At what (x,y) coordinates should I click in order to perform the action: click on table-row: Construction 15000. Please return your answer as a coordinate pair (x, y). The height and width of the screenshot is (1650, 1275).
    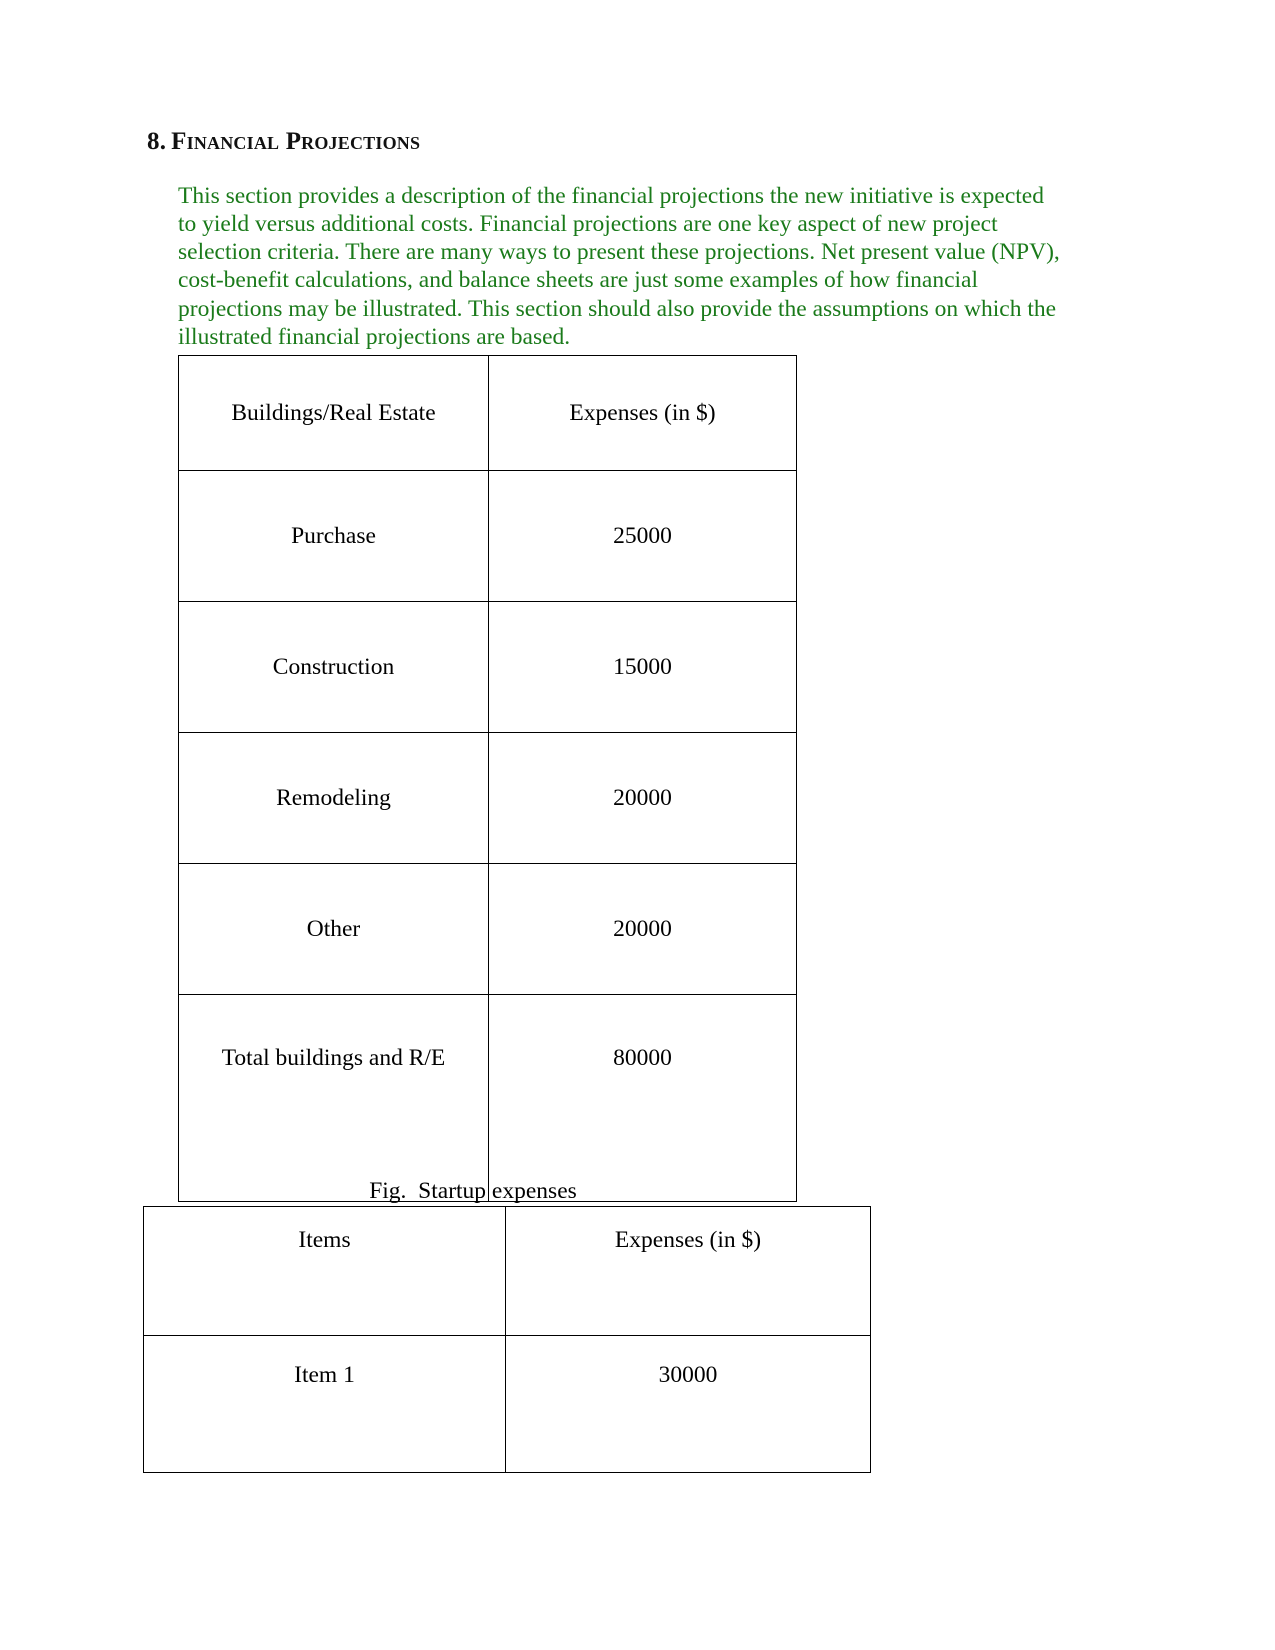
    Looking at the image, I should click on (487, 667).